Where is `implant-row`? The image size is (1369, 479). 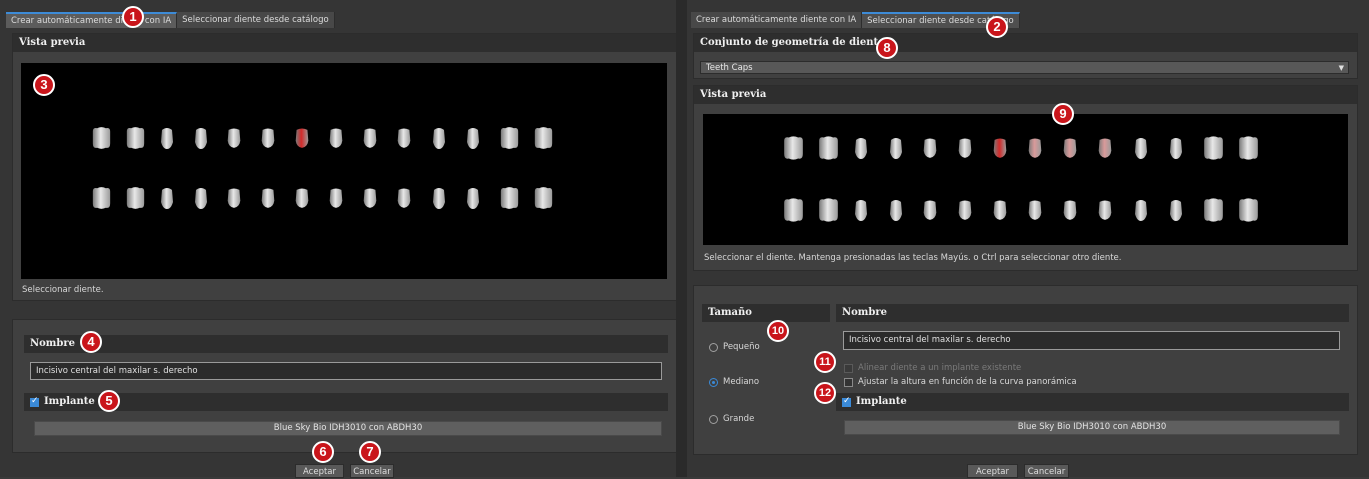 implant-row is located at coordinates (1092, 402).